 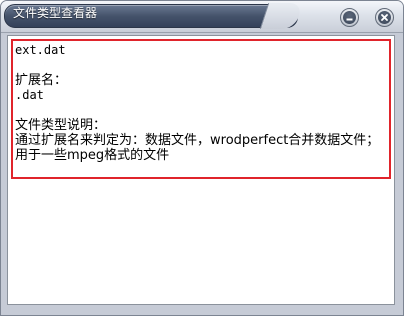 What do you see at coordinates (40, 50) in the screenshot?
I see `filename-text: ext.dat` at bounding box center [40, 50].